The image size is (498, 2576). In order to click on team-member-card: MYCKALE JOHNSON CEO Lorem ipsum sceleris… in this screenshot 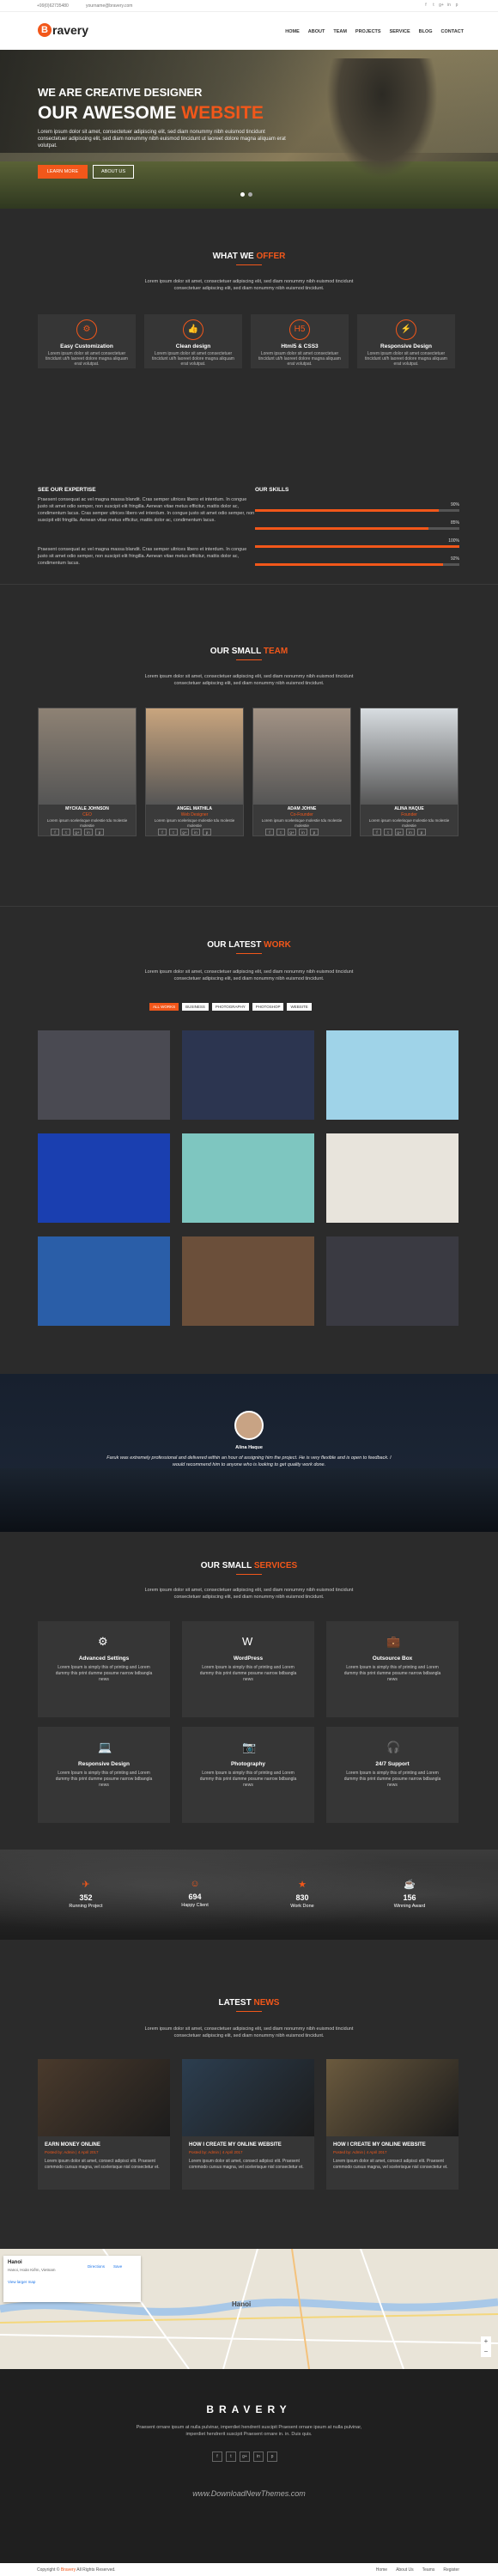, I will do `click(87, 772)`.